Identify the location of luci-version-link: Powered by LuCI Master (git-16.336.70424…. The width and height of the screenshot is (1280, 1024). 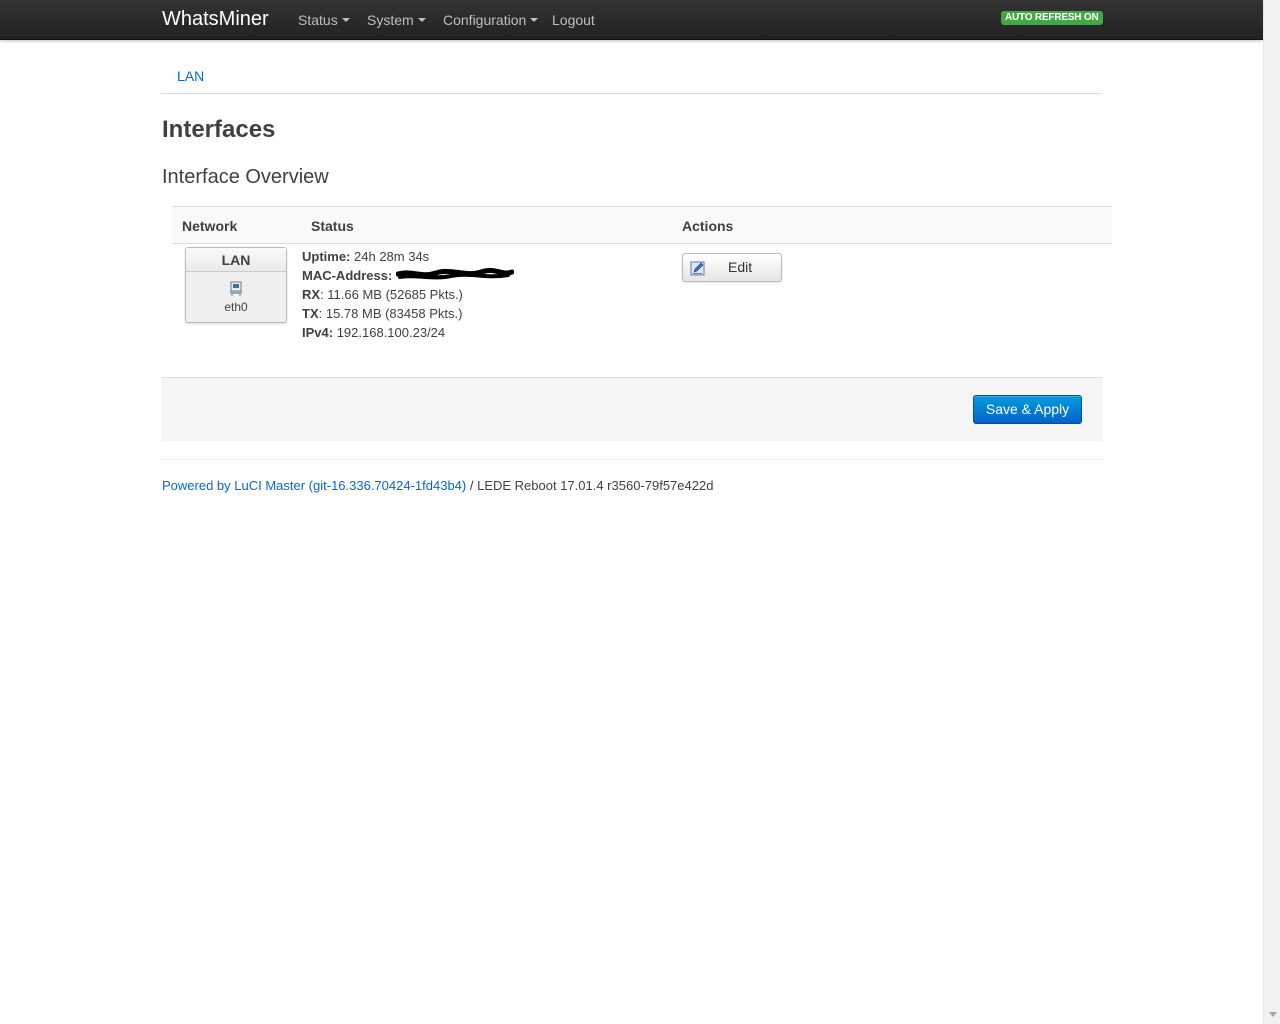
(314, 485).